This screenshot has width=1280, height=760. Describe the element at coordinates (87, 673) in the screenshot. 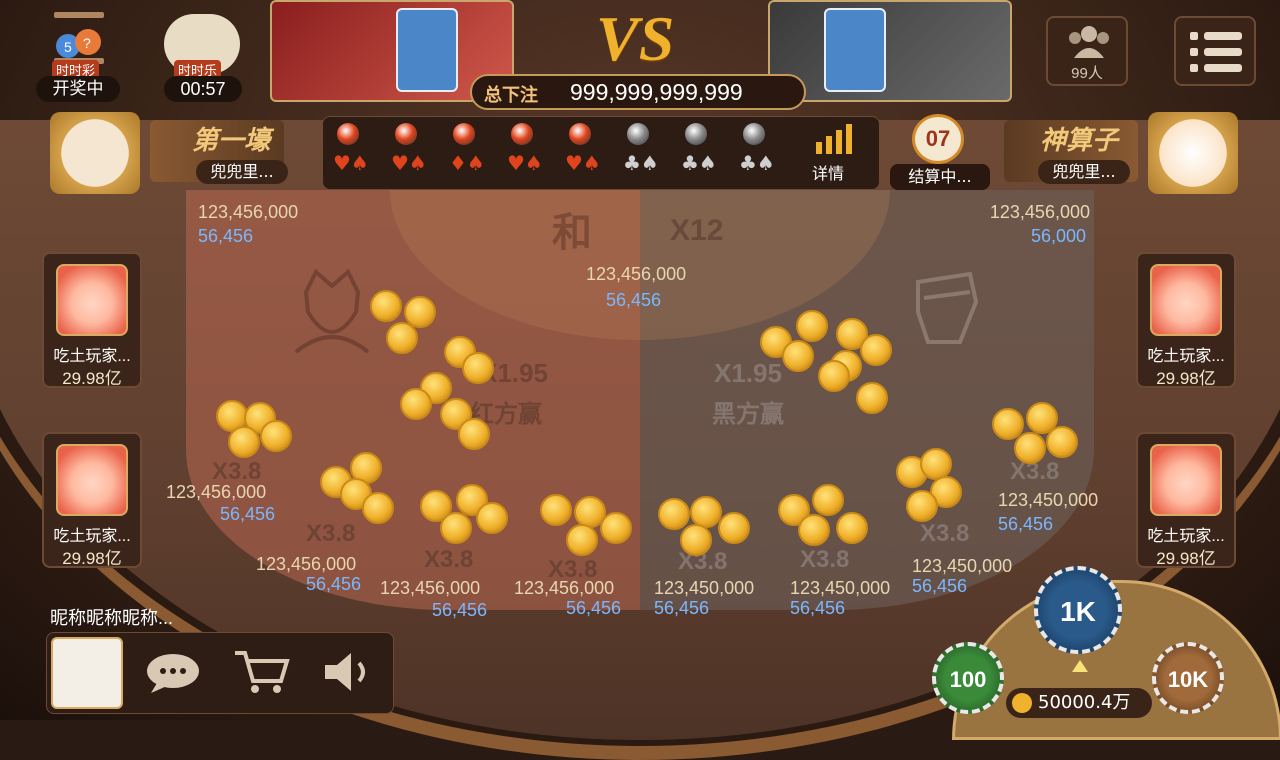

I see `my-avatar` at that location.